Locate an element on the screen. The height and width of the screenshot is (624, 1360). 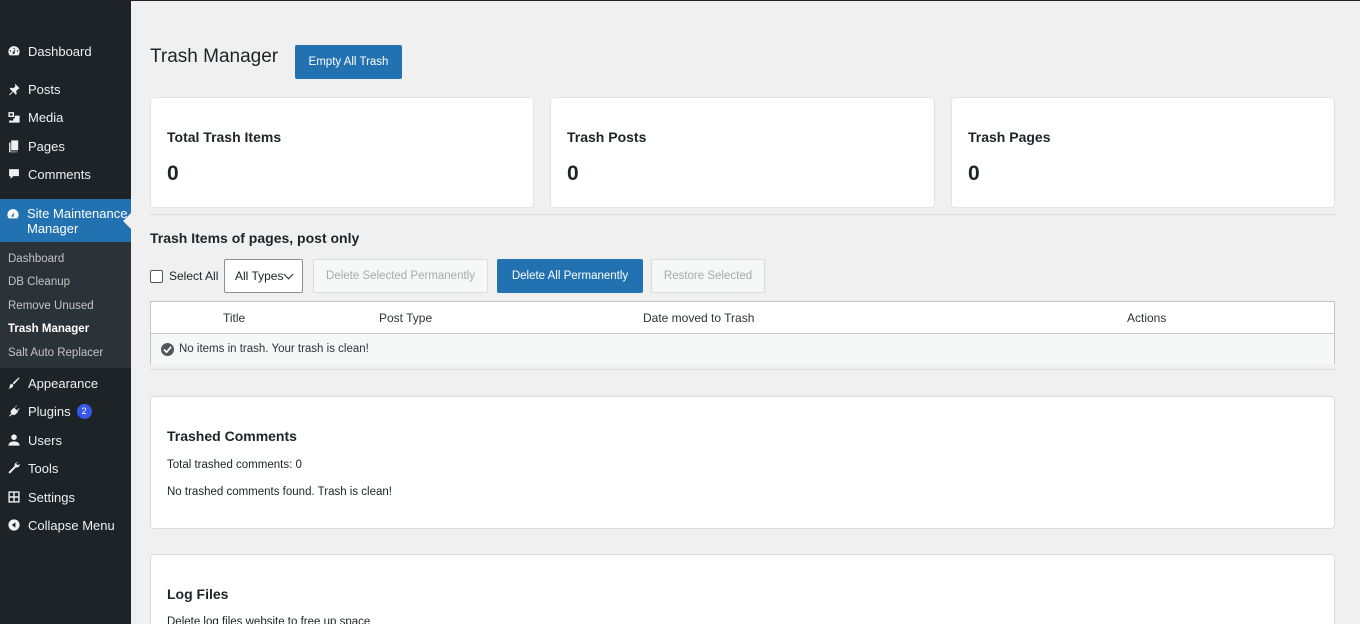
delete-all-permanently-button: Delete All Permanently is located at coordinates (570, 276).